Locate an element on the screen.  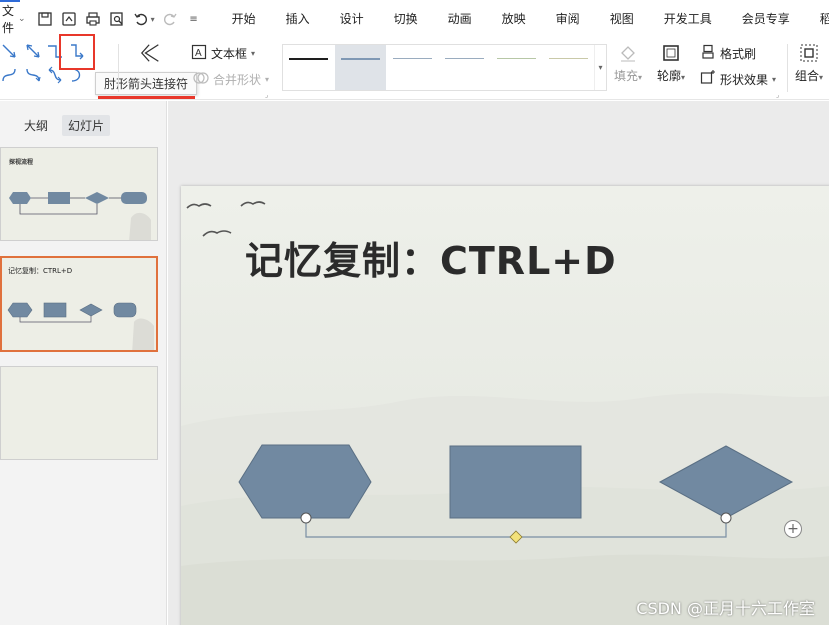
shape-effect-button: 形状效果 ▾ is located at coordinates (738, 79).